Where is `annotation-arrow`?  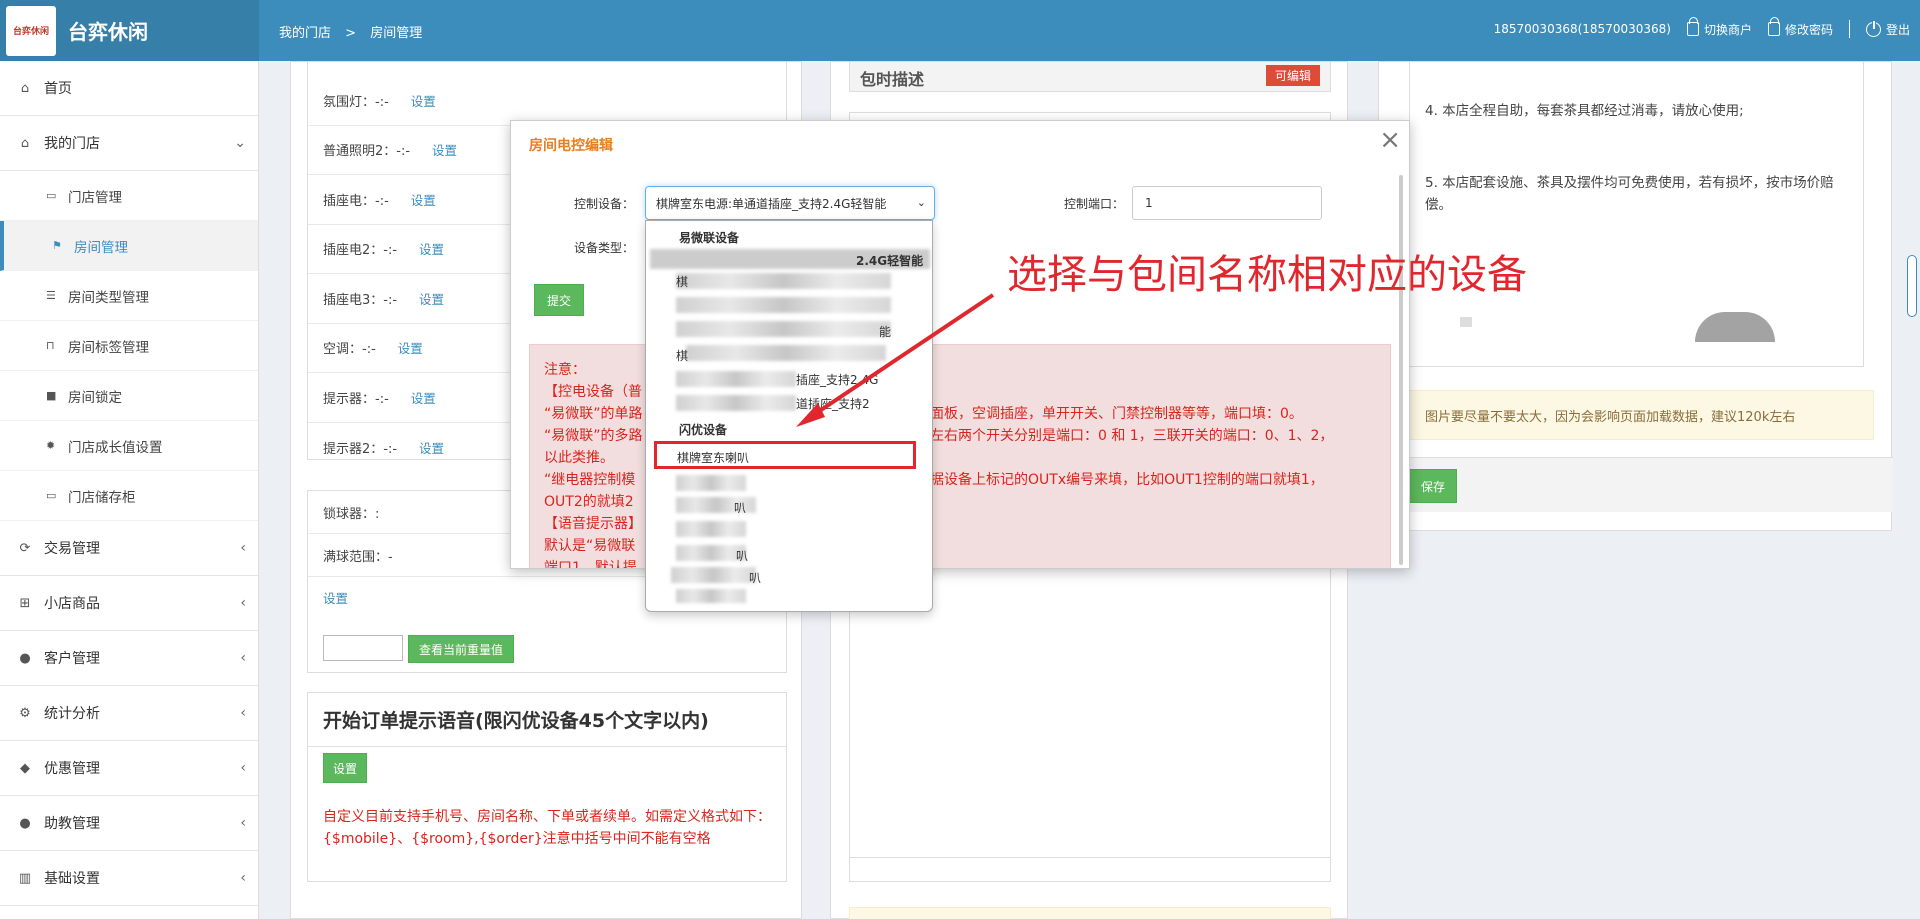
annotation-arrow is located at coordinates (895, 360).